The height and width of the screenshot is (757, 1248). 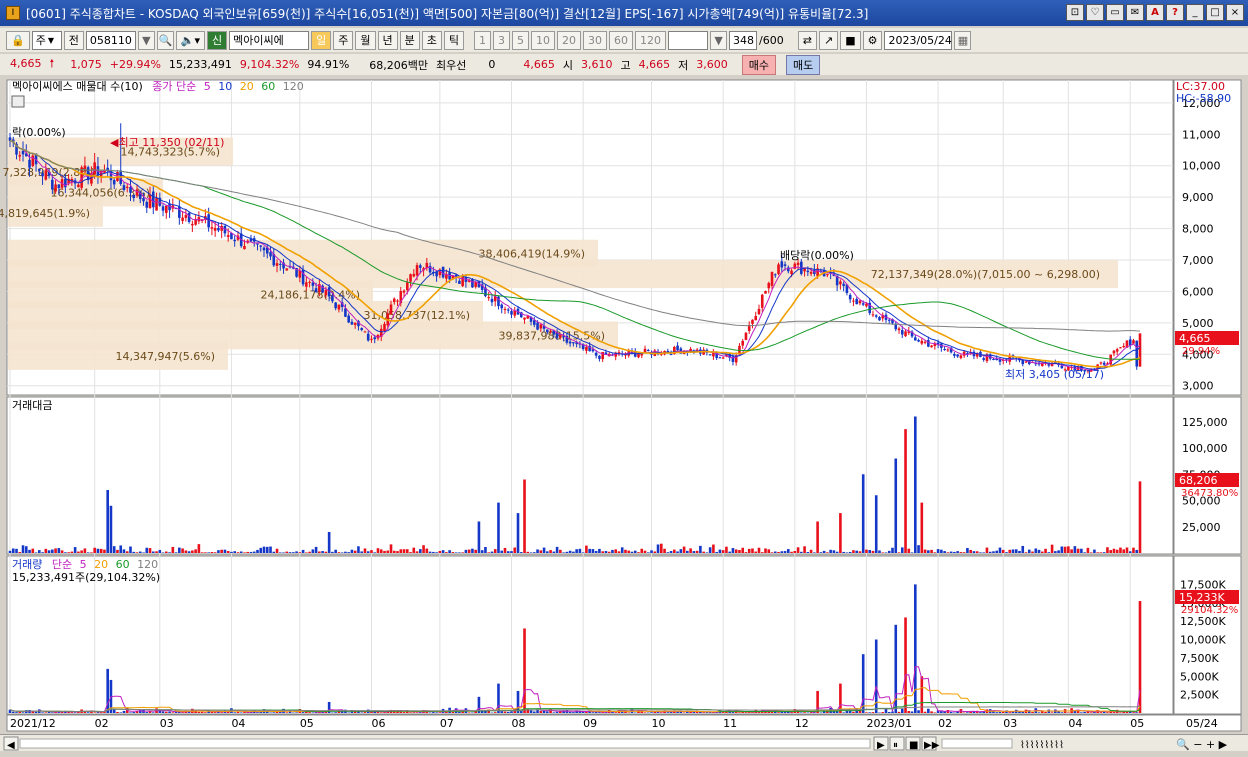 What do you see at coordinates (654, 64) in the screenshot?
I see `high-price: 4,665` at bounding box center [654, 64].